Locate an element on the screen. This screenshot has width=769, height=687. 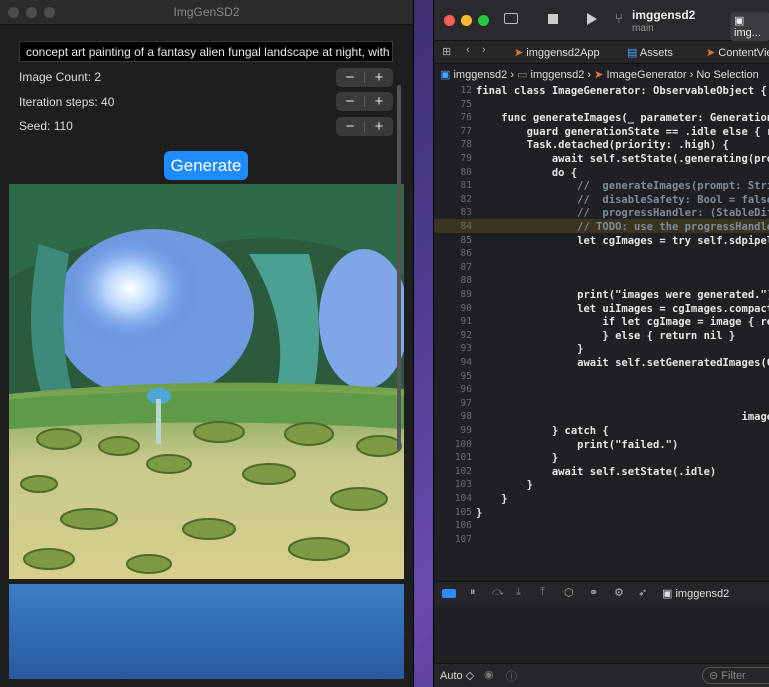
image-count-label: Image Count: 2 is located at coordinates (60, 77).